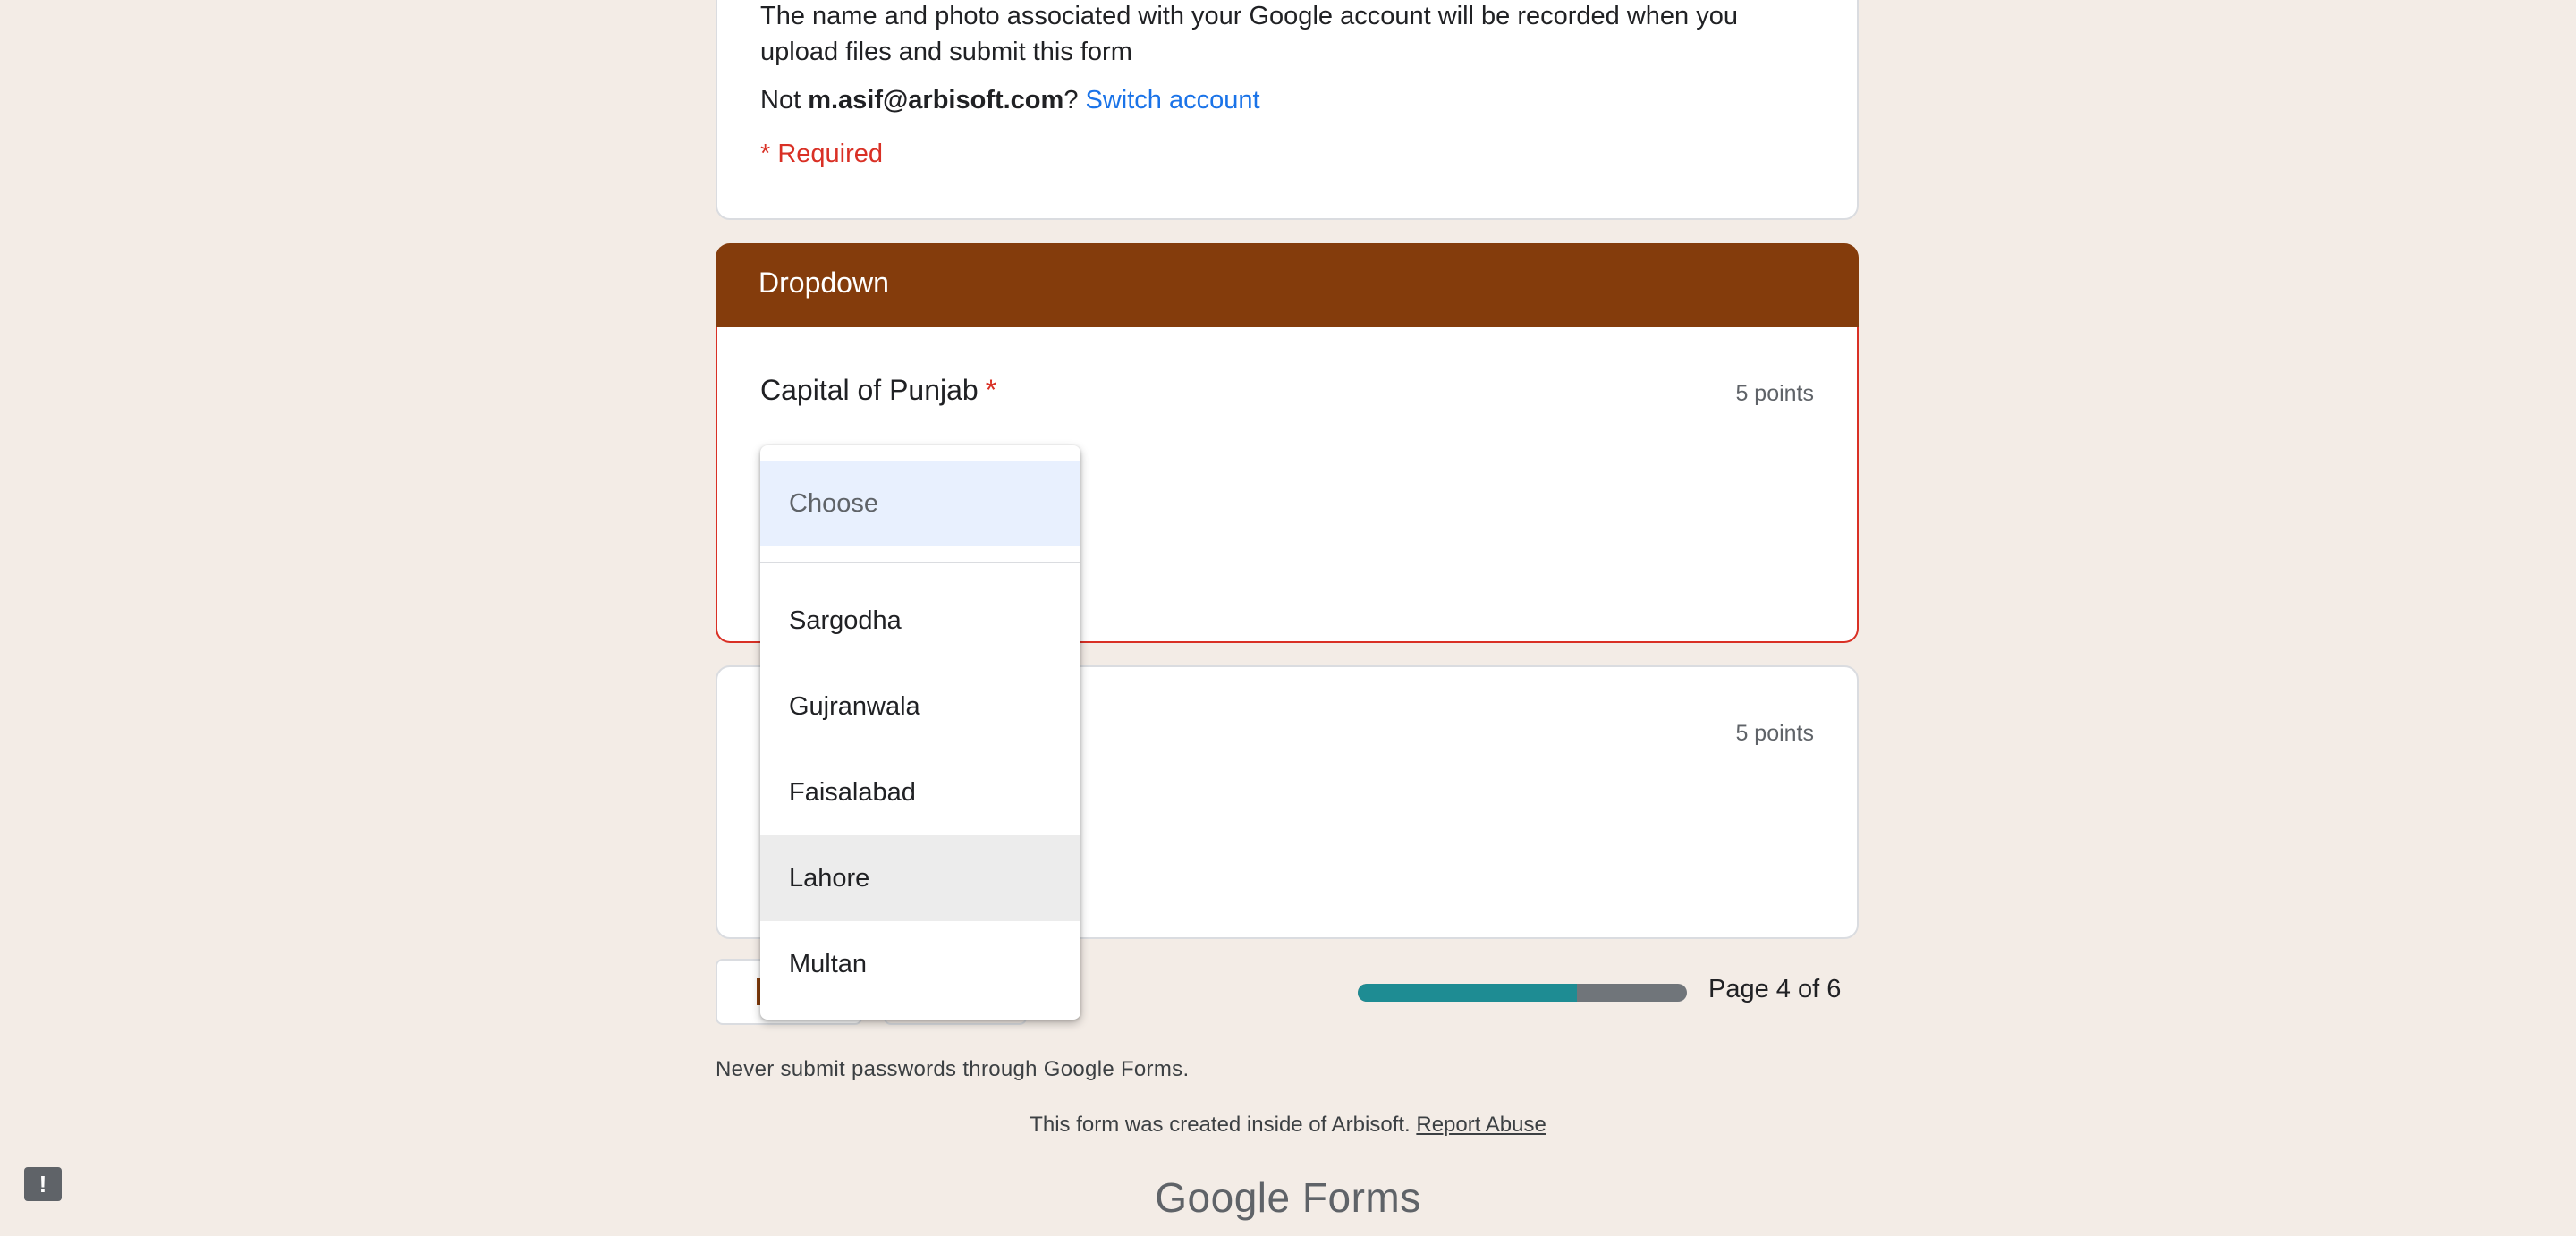 The width and height of the screenshot is (2576, 1236). Describe the element at coordinates (920, 792) in the screenshot. I see `dropdown-option-faisalabad: Faisalabad` at that location.